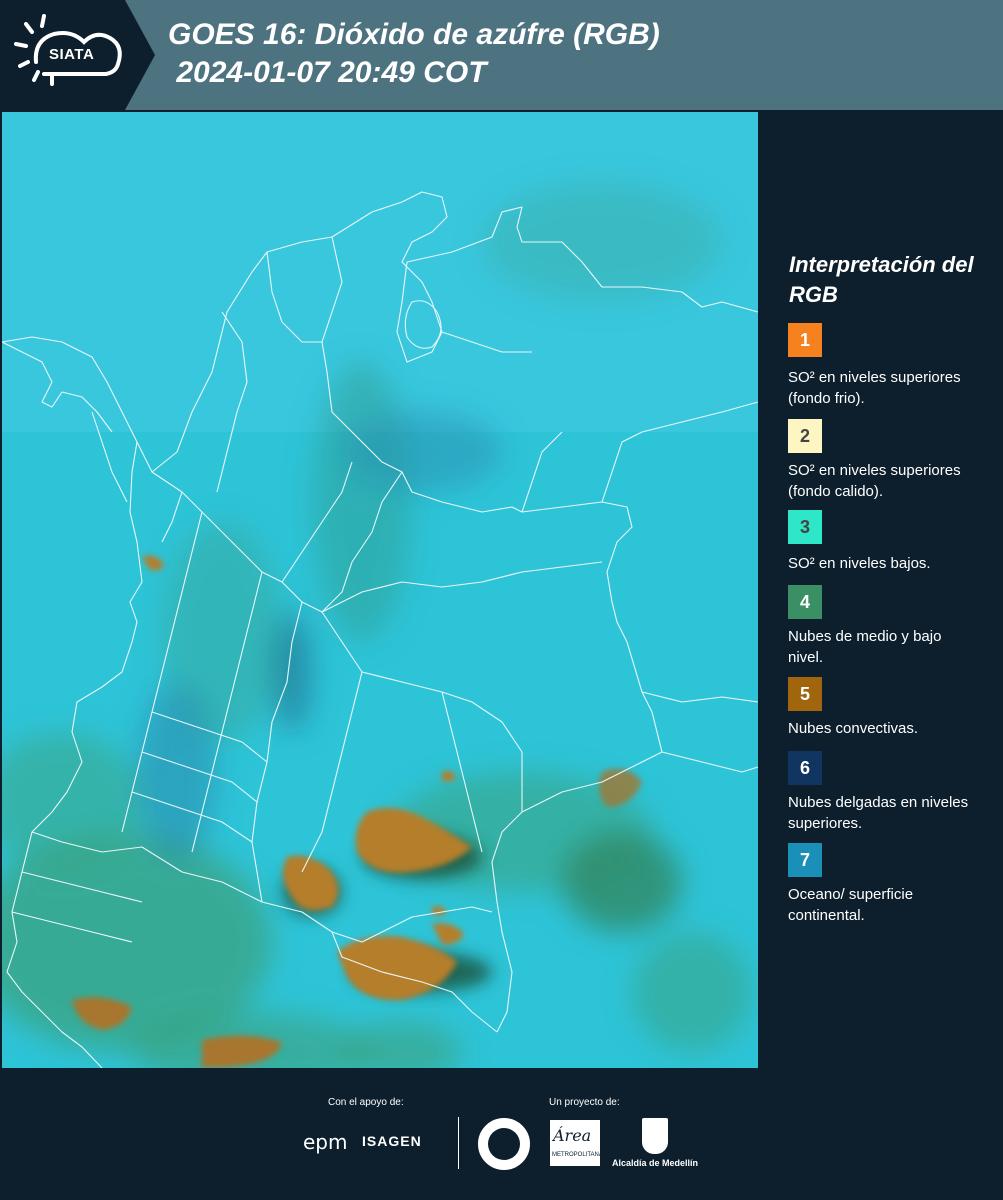 The width and height of the screenshot is (1003, 1200). What do you see at coordinates (878, 813) in the screenshot?
I see `legend-label-6: Nubes delgadas en niveles superiores.` at bounding box center [878, 813].